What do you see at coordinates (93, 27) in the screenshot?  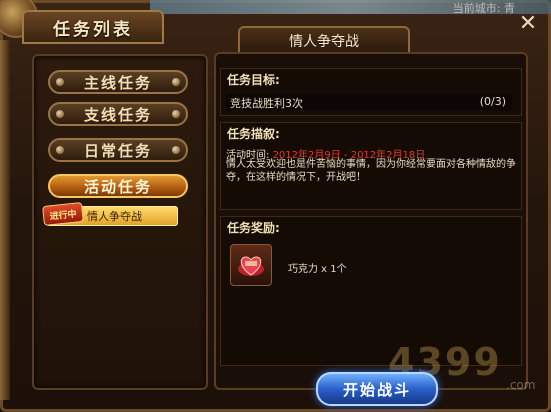 I see `quest-list-tab: 任务列表` at bounding box center [93, 27].